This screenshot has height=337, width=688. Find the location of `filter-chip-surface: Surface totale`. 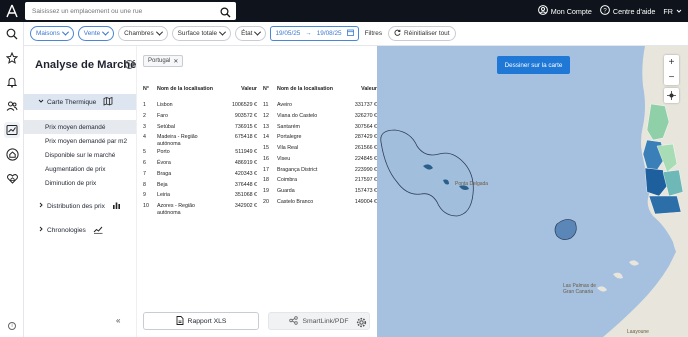

filter-chip-surface: Surface totale is located at coordinates (201, 33).